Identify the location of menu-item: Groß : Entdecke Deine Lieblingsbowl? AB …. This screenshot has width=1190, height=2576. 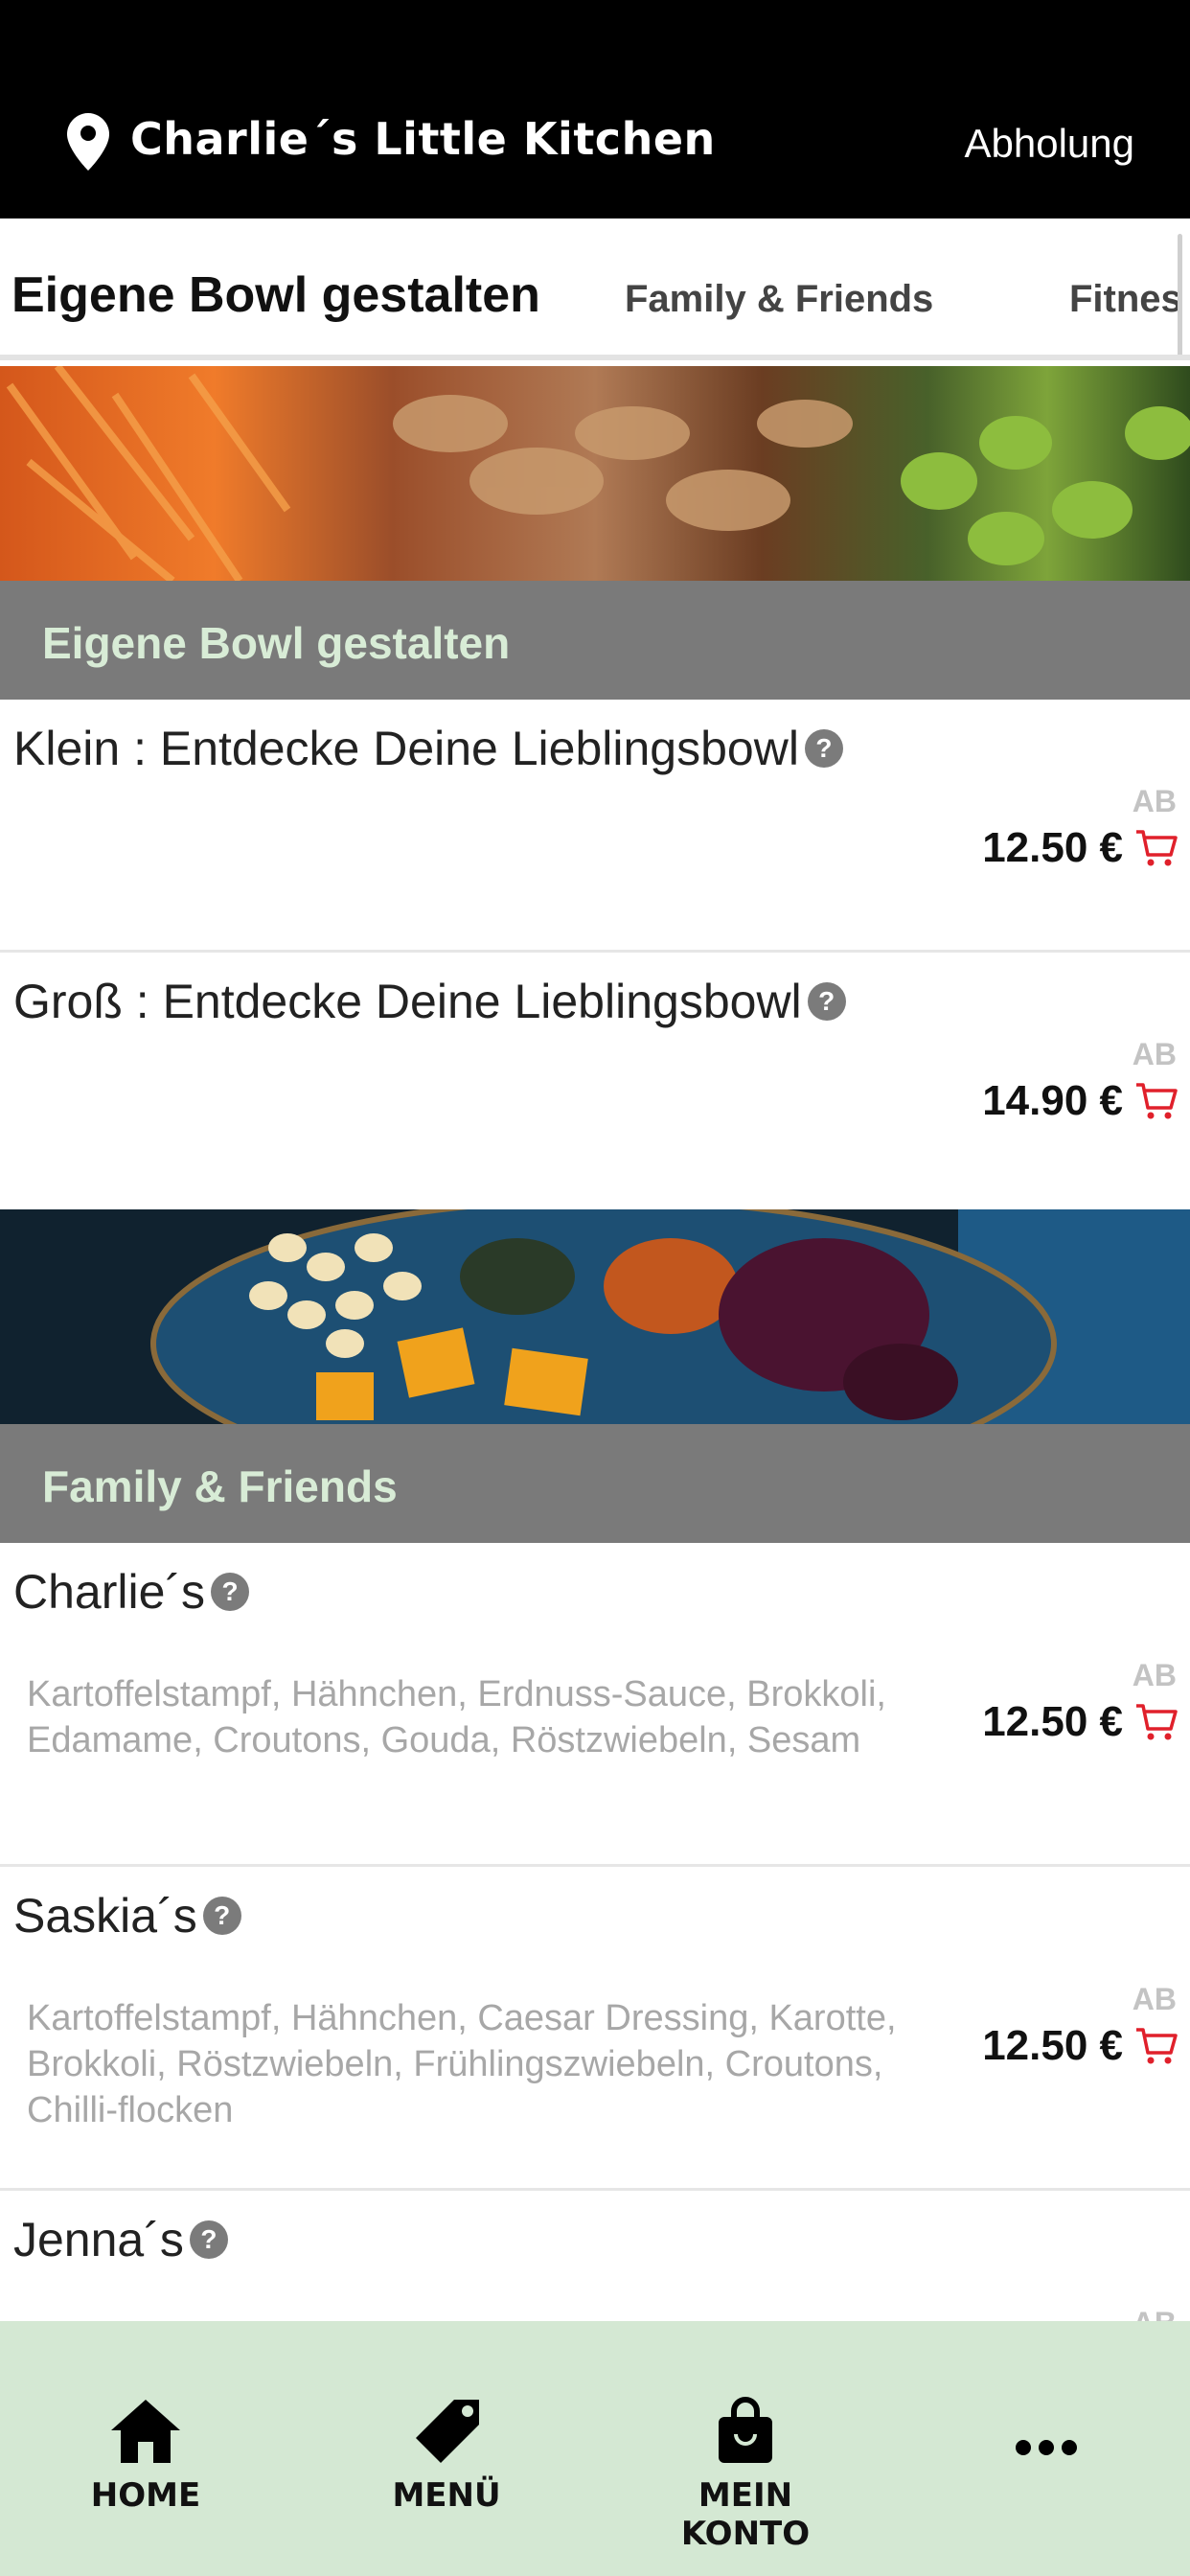
(595, 1081).